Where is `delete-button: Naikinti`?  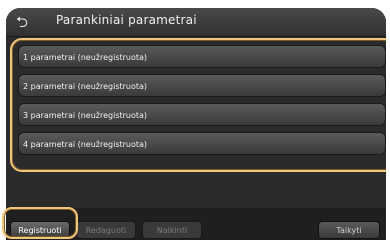
delete-button: Naikinti is located at coordinates (172, 230).